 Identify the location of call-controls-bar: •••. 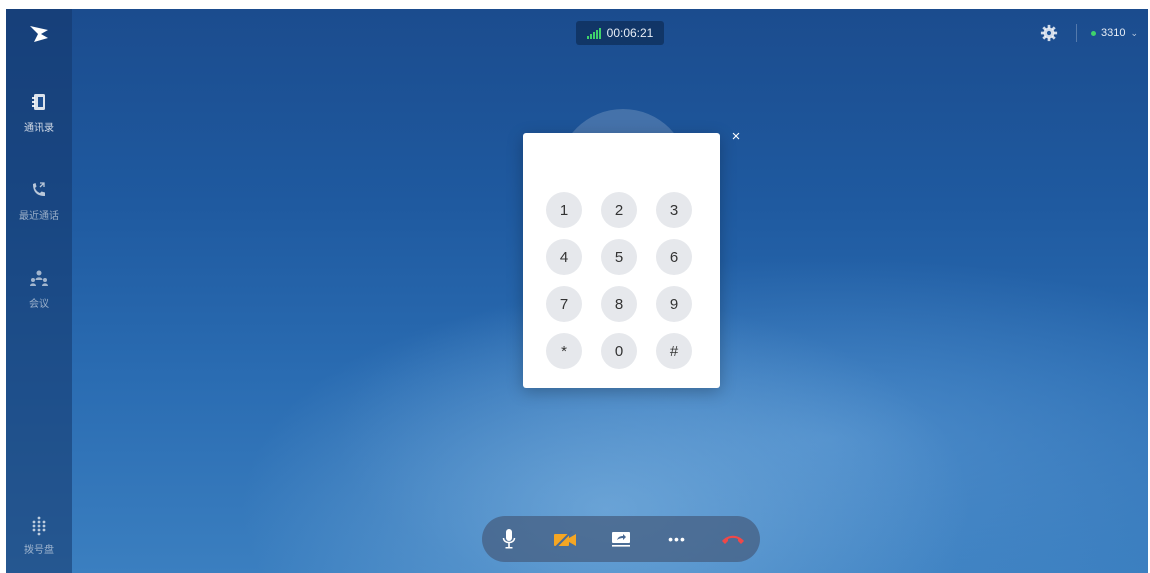
(621, 539).